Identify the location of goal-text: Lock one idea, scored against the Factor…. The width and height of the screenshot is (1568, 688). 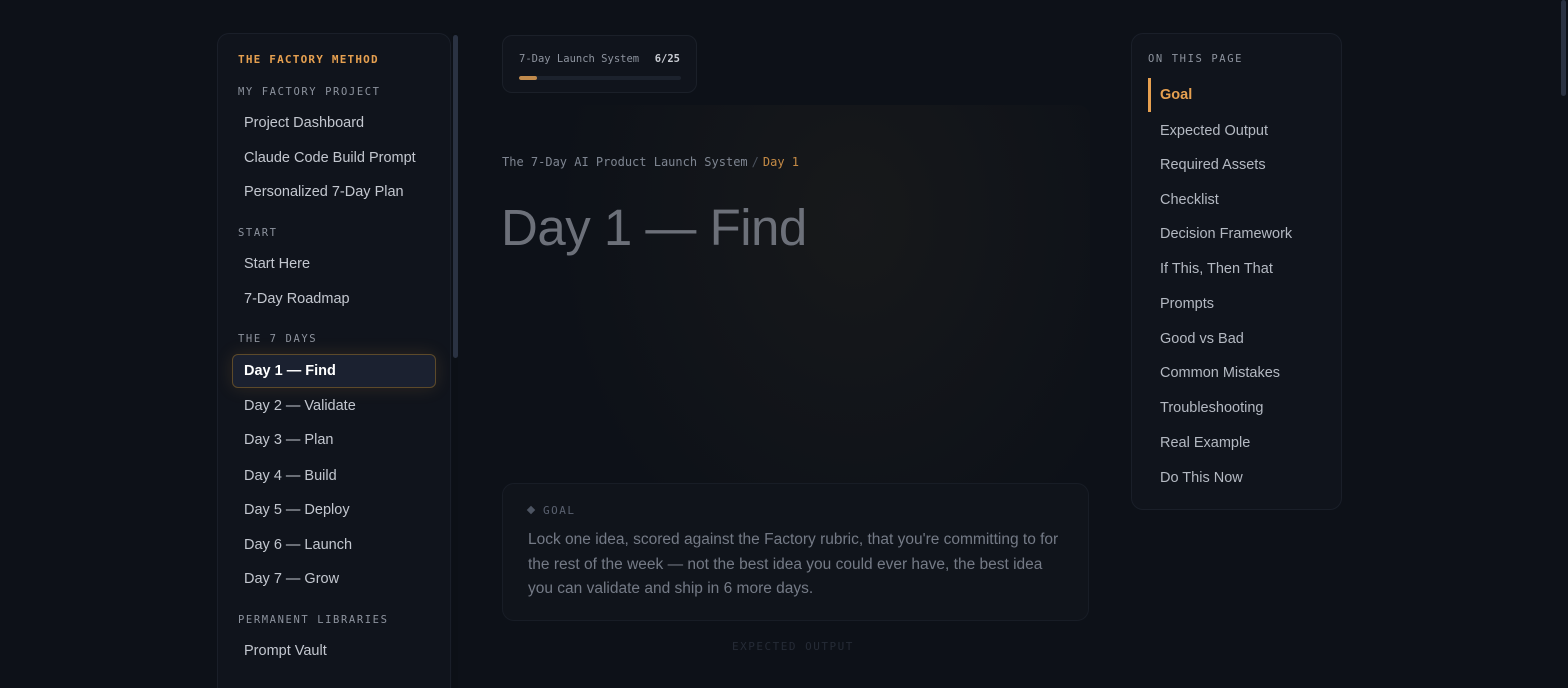
(793, 564).